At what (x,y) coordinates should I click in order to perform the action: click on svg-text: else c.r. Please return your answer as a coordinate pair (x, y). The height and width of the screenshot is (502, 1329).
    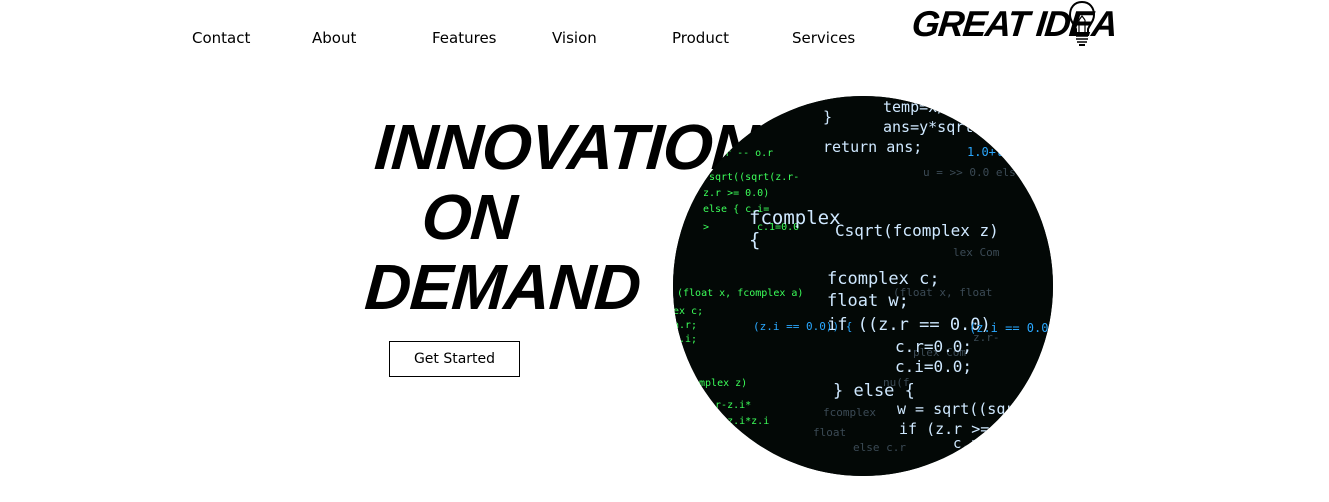
    Looking at the image, I should click on (879, 447).